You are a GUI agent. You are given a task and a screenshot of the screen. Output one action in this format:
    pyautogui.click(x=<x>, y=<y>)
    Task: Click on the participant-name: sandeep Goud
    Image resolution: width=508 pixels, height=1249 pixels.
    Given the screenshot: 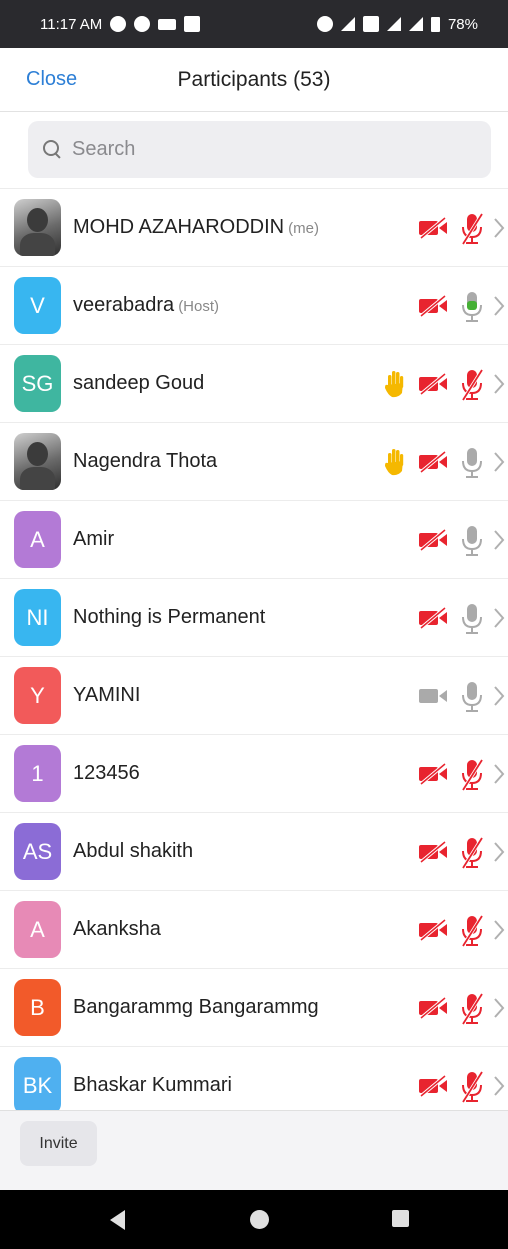 What is the action you would take?
    pyautogui.click(x=139, y=383)
    